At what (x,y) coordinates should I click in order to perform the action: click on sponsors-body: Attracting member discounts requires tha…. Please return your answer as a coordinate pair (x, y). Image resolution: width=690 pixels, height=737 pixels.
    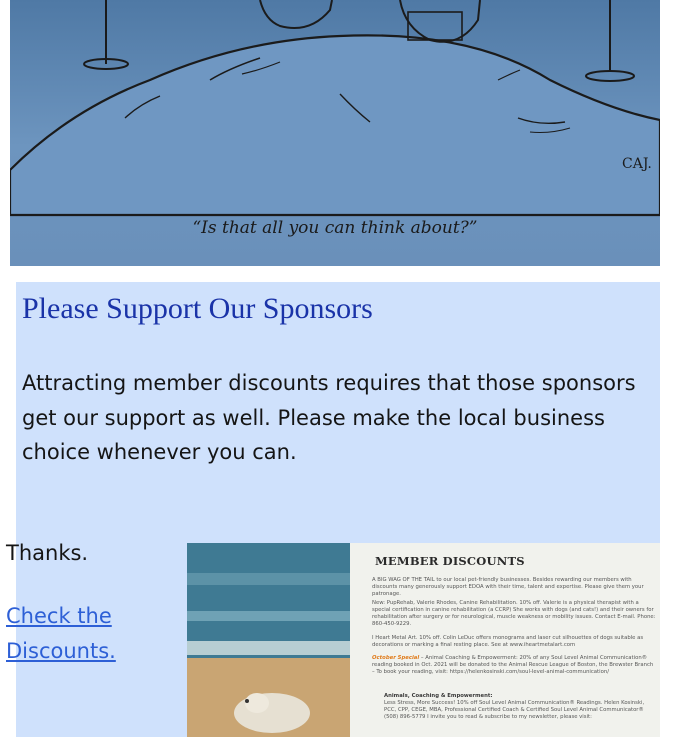
    Looking at the image, I should click on (329, 417).